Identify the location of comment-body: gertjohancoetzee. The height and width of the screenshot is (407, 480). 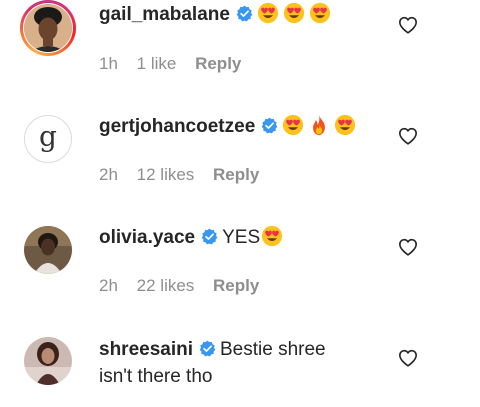
(244, 127).